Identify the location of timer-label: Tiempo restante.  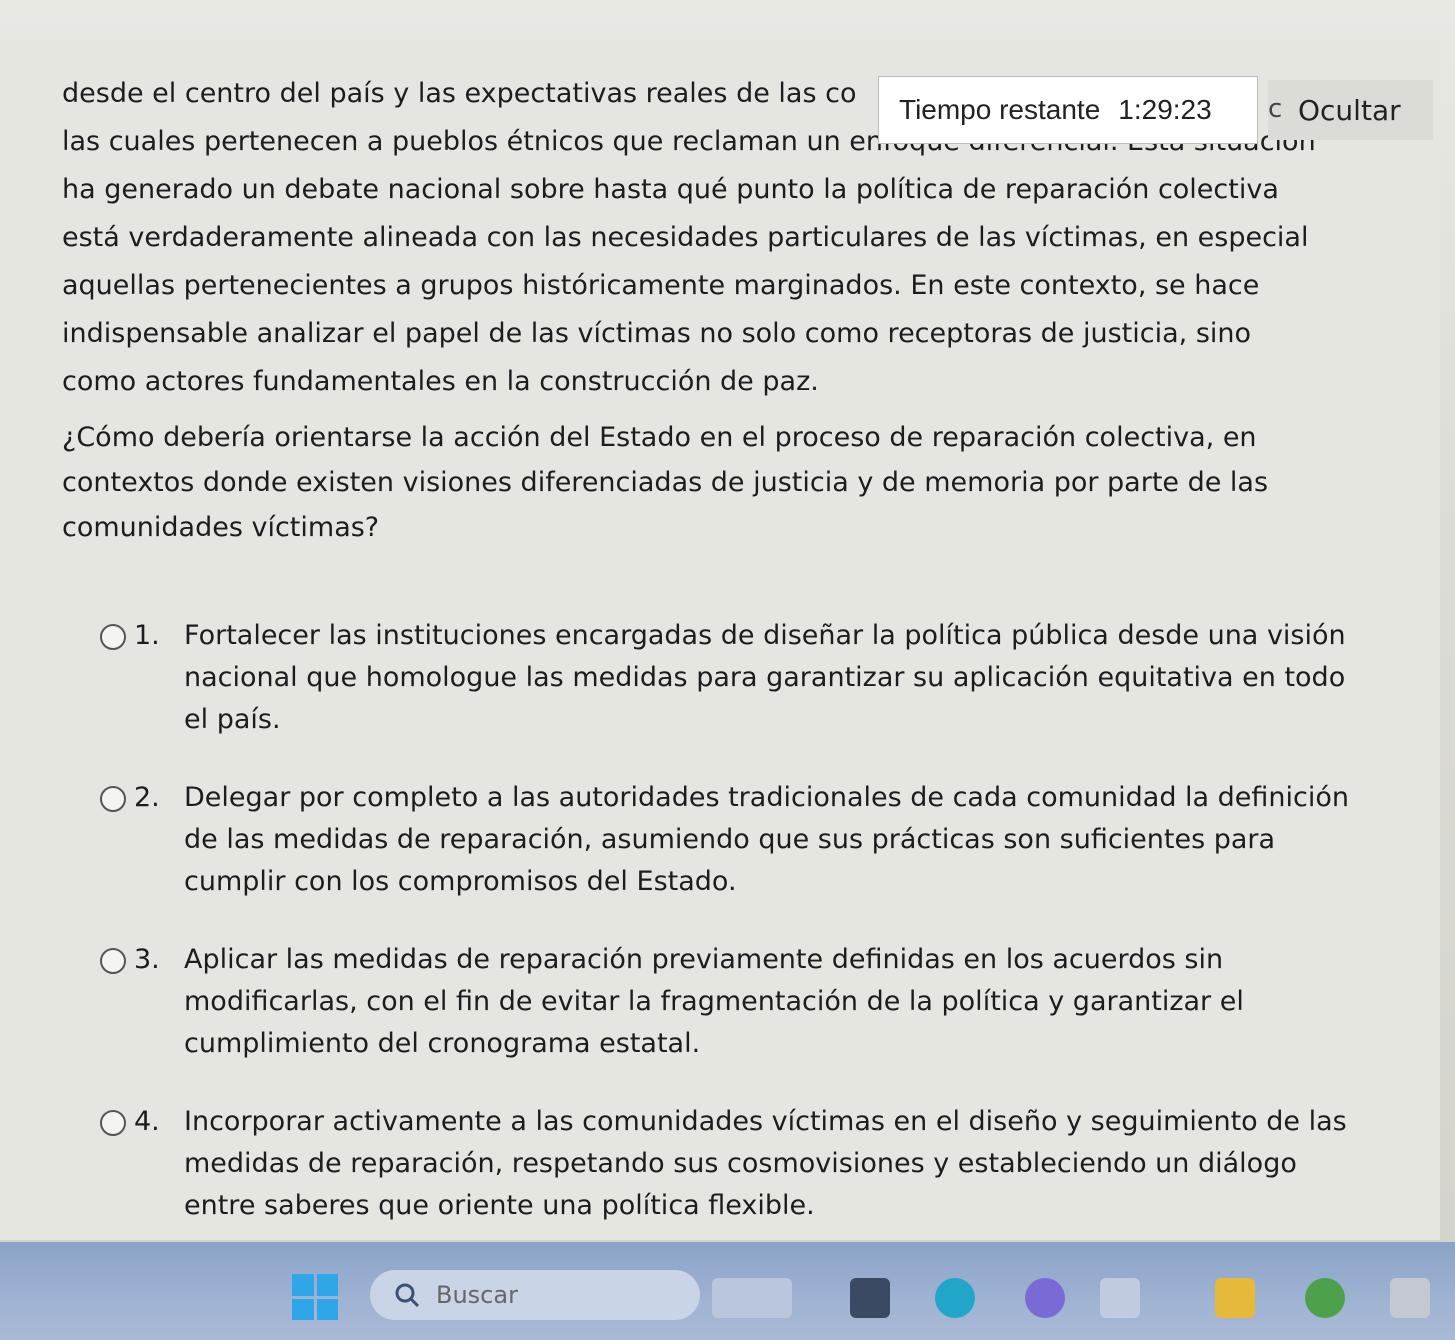
(1000, 109).